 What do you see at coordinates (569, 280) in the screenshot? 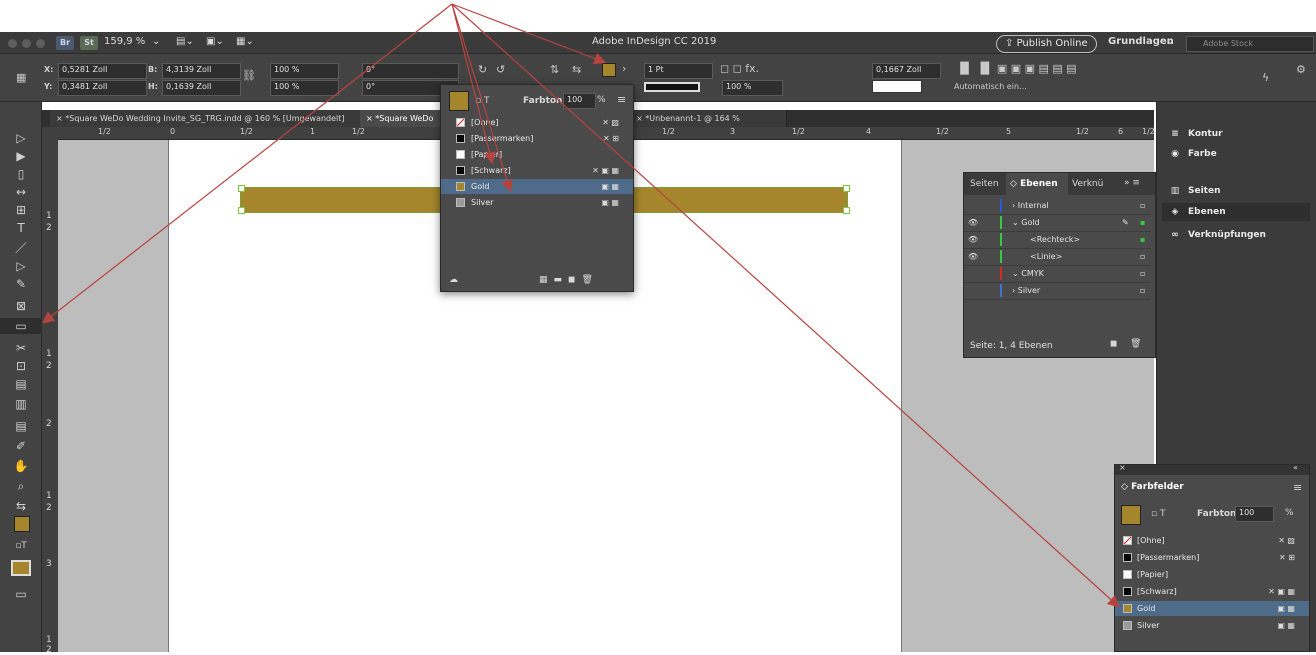
I see `swatch-actions-icon: ▦▬◼🗑` at bounding box center [569, 280].